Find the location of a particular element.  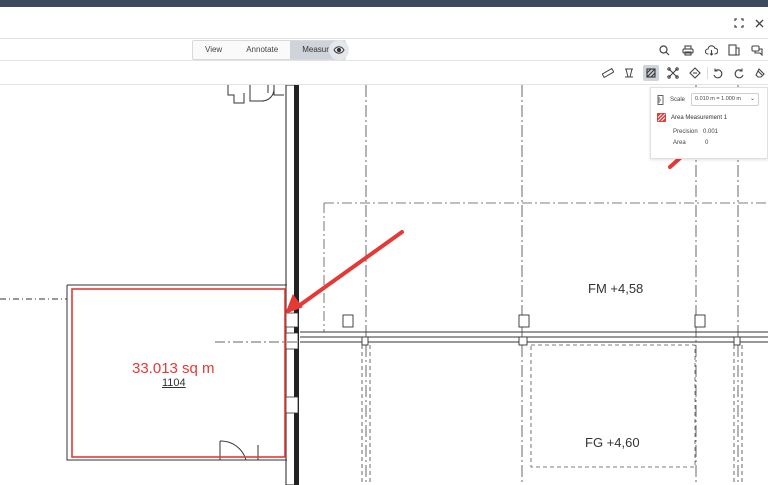

main-wall-fill is located at coordinates (296, 285).